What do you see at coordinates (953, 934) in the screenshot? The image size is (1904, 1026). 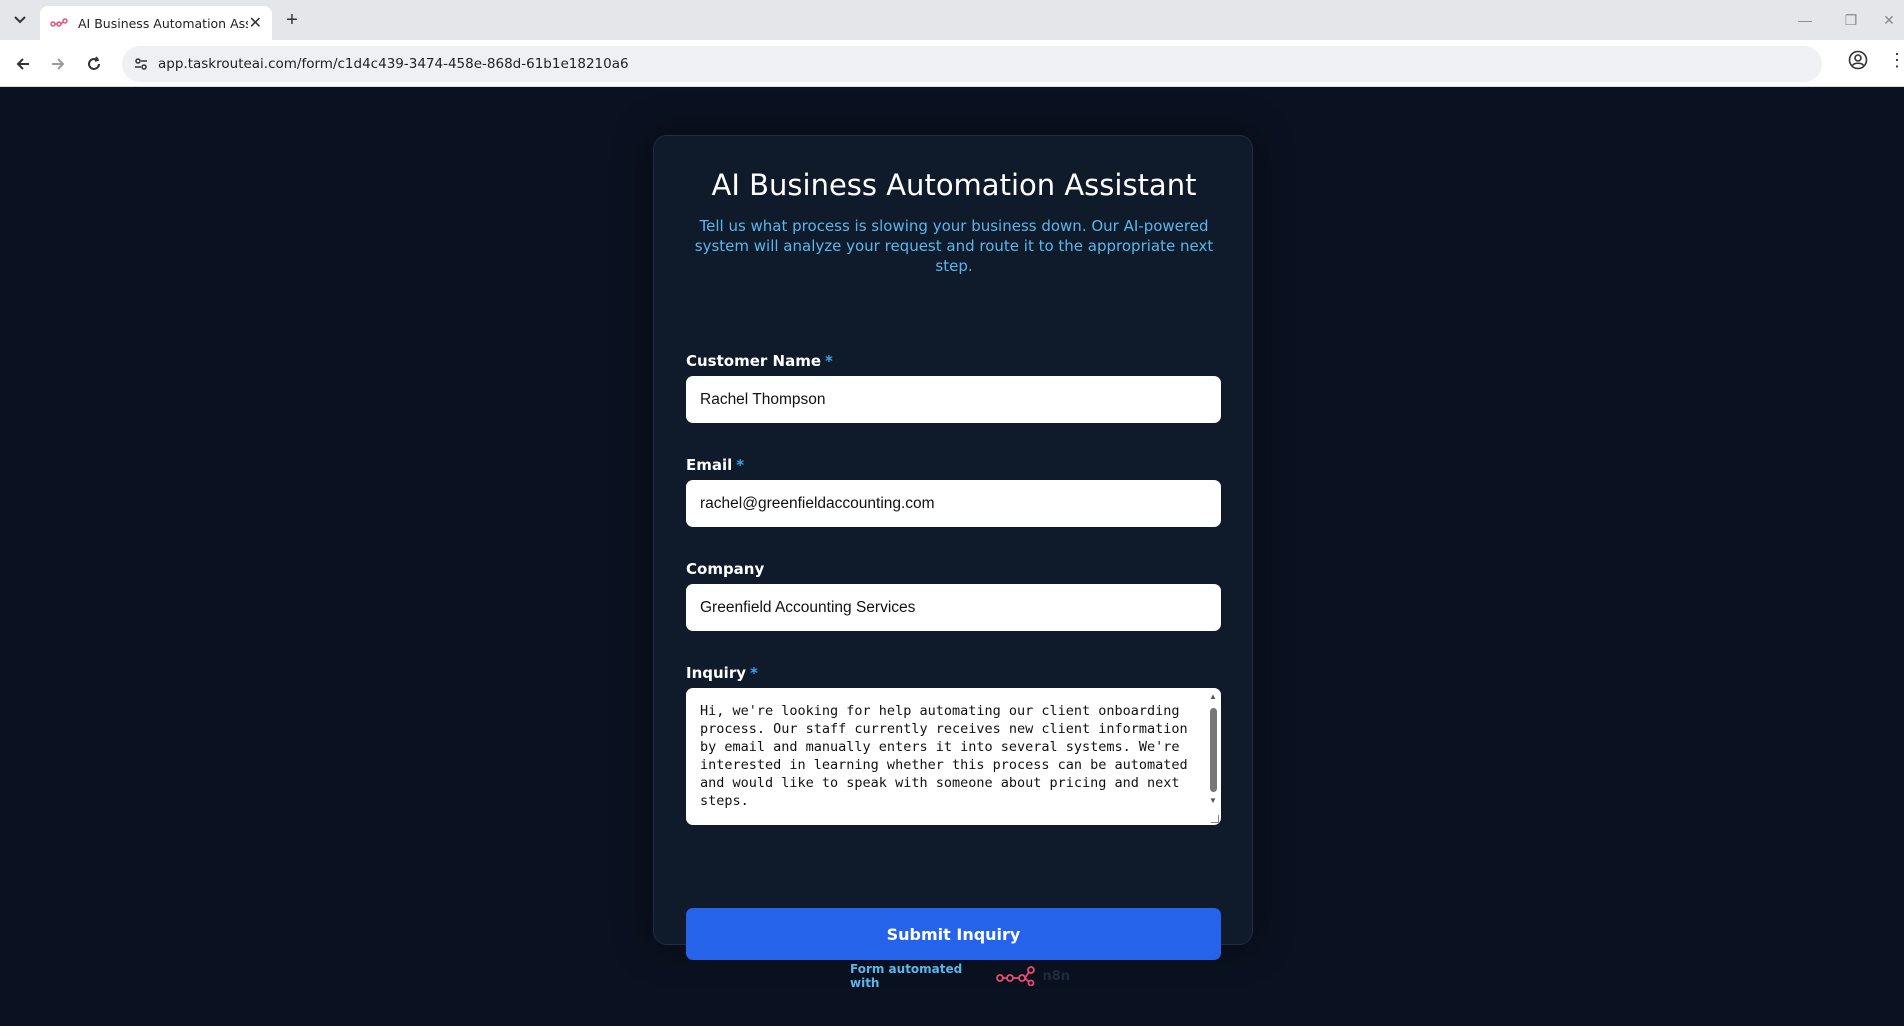 I see `submit-inquiry-button: Submit Inquiry` at bounding box center [953, 934].